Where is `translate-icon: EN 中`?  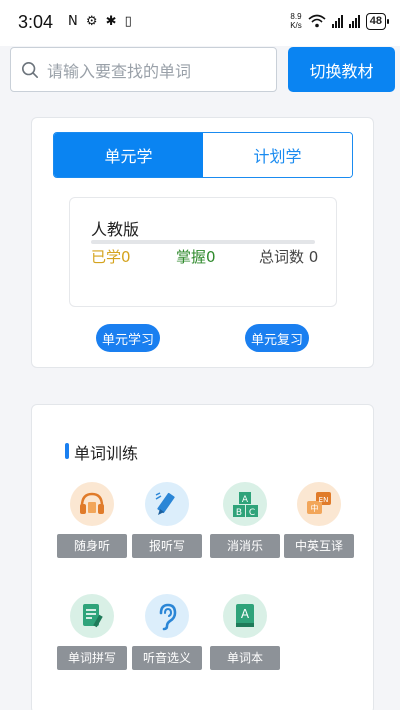
translate-icon: EN 中 is located at coordinates (319, 504).